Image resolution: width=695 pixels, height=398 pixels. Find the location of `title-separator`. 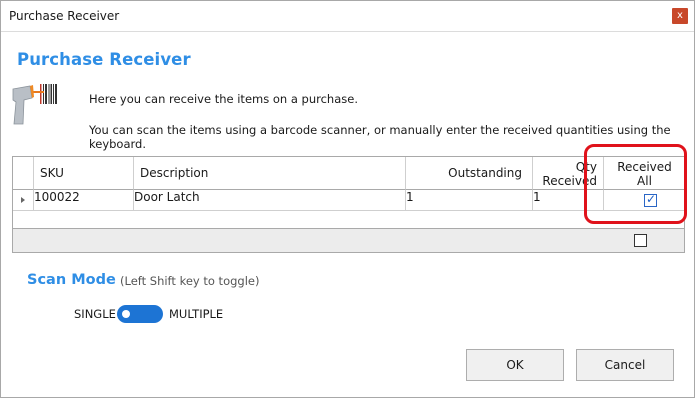

title-separator is located at coordinates (347, 31).